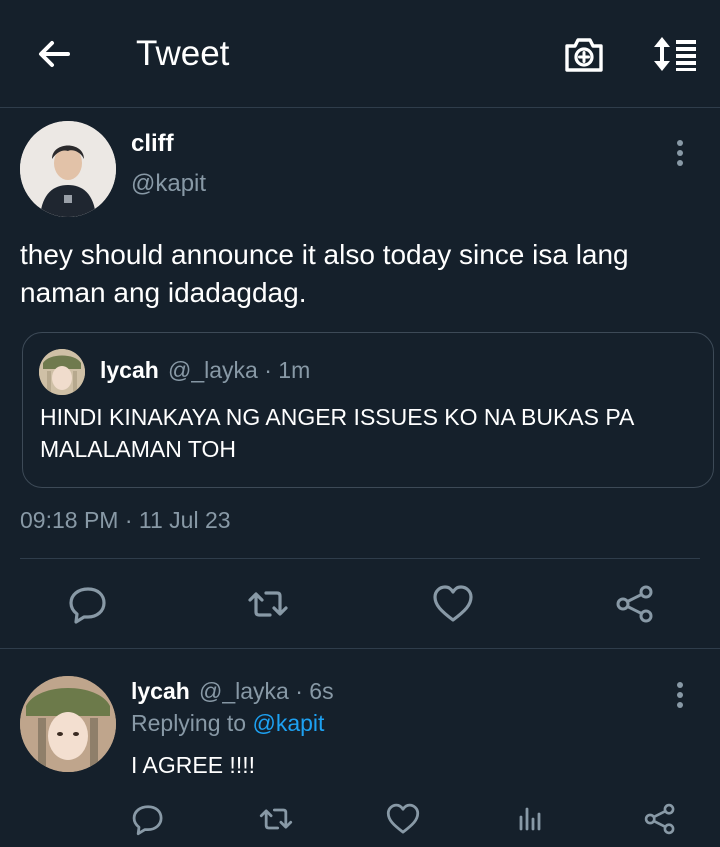  I want to click on quoted-meta: @_layka · 1m, so click(239, 370).